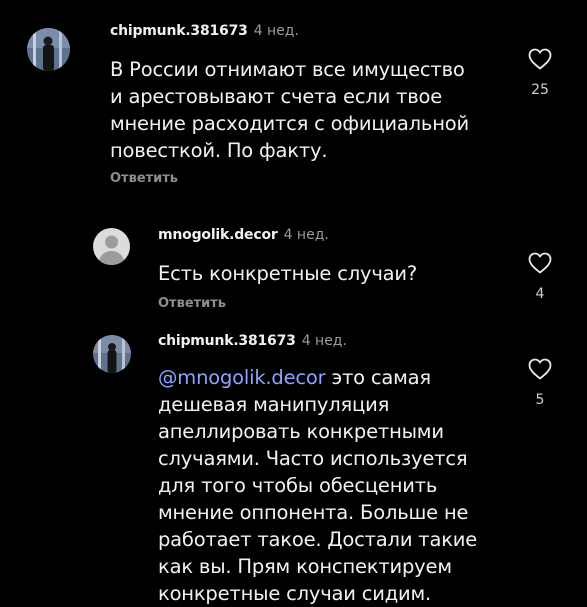  I want to click on default-avatar-icon, so click(111, 246).